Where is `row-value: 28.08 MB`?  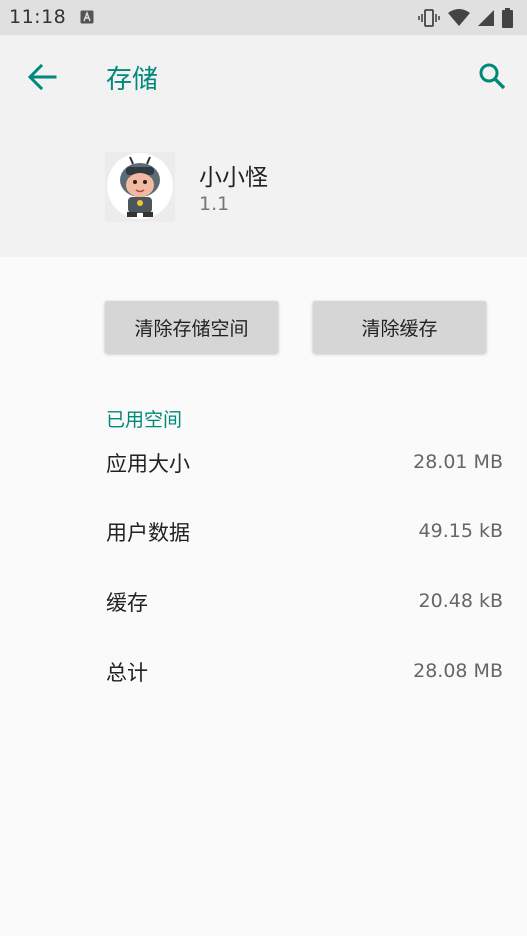
row-value: 28.08 MB is located at coordinates (458, 671).